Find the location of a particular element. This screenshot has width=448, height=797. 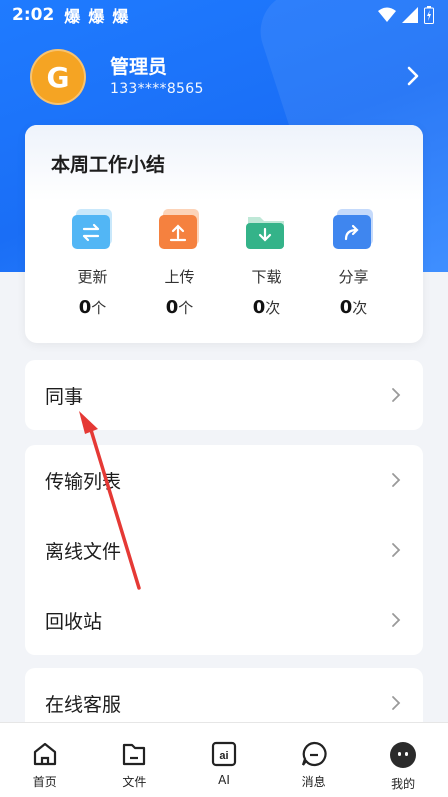

menu-item-label: 同事 is located at coordinates (64, 396).